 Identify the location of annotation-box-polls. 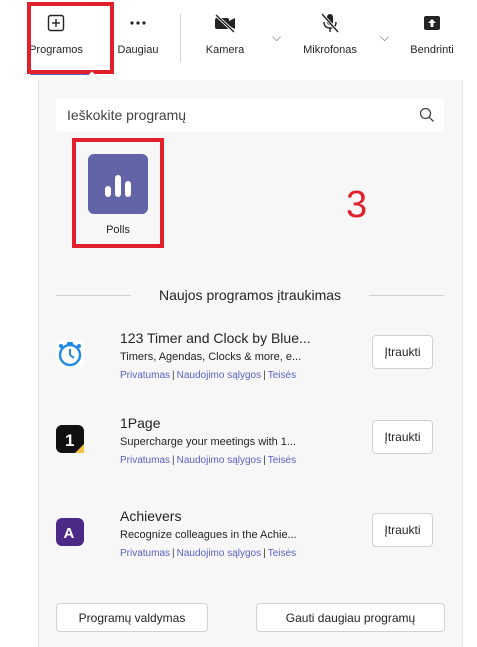
(118, 193).